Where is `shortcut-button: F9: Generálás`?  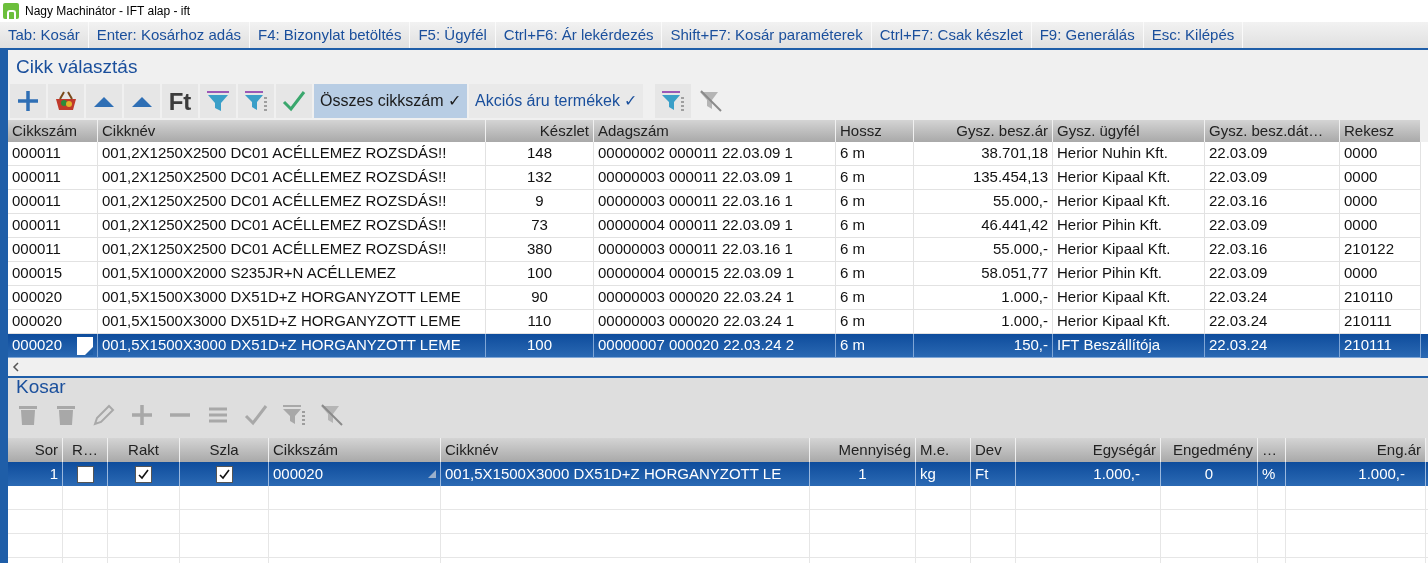
shortcut-button: F9: Generálás is located at coordinates (1087, 35).